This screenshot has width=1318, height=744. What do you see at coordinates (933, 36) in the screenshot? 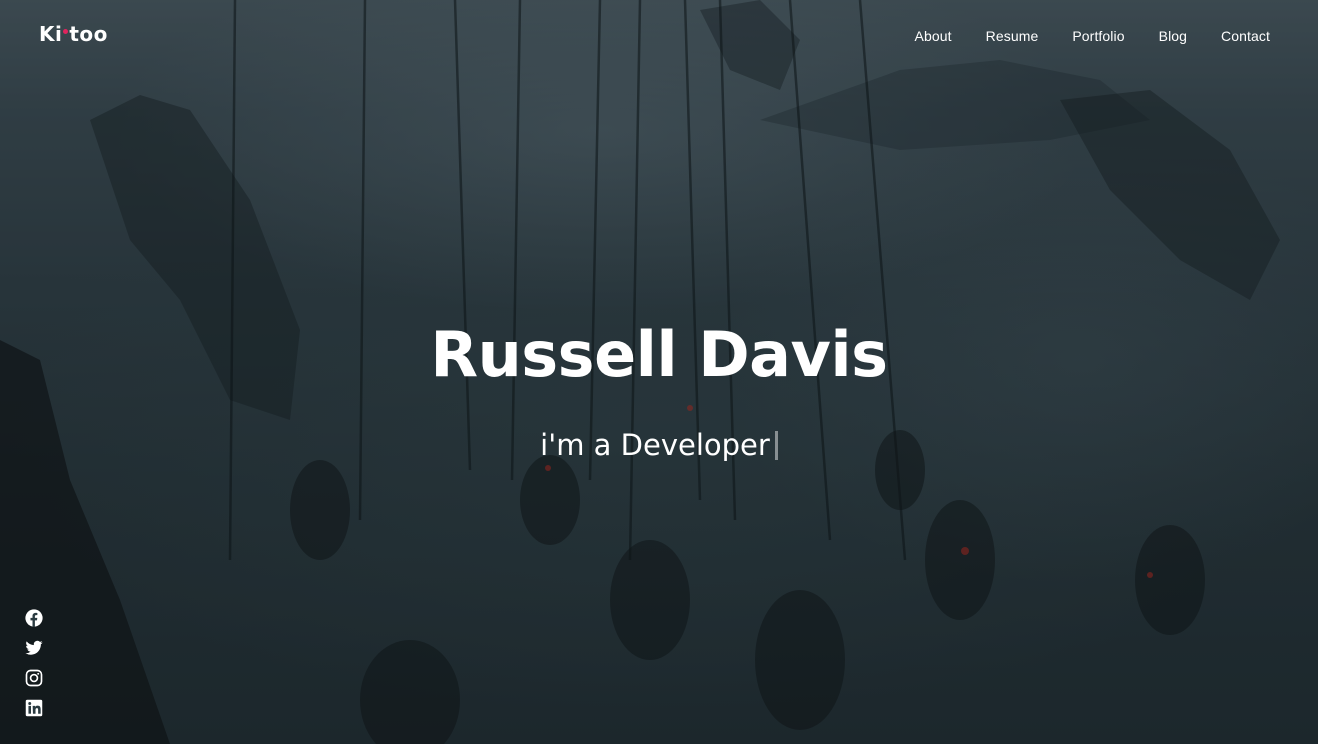
I see `nav-link-about: About` at bounding box center [933, 36].